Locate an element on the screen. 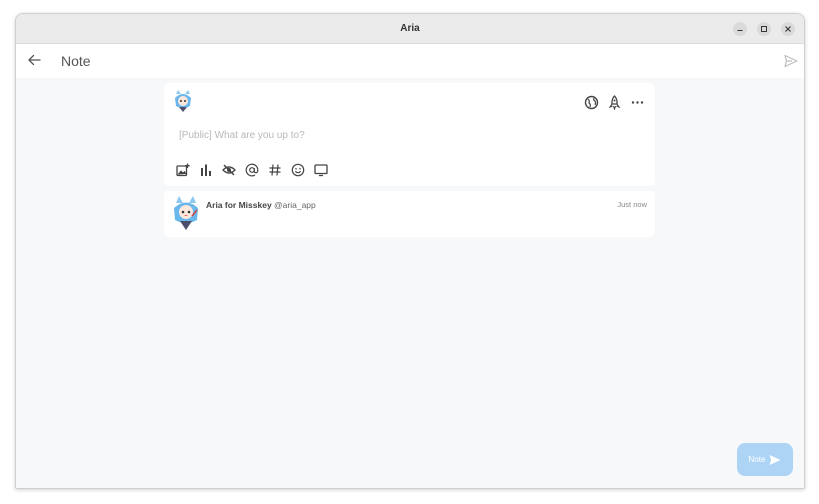 The width and height of the screenshot is (819, 504). compose-toolbar is located at coordinates (252, 170).